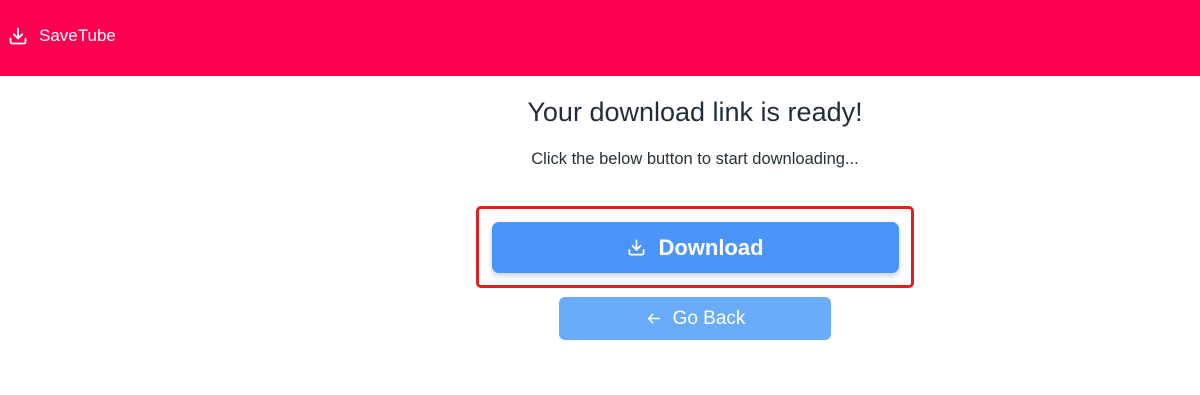 The width and height of the screenshot is (1200, 395). I want to click on page-title: Your download link is ready!, so click(695, 112).